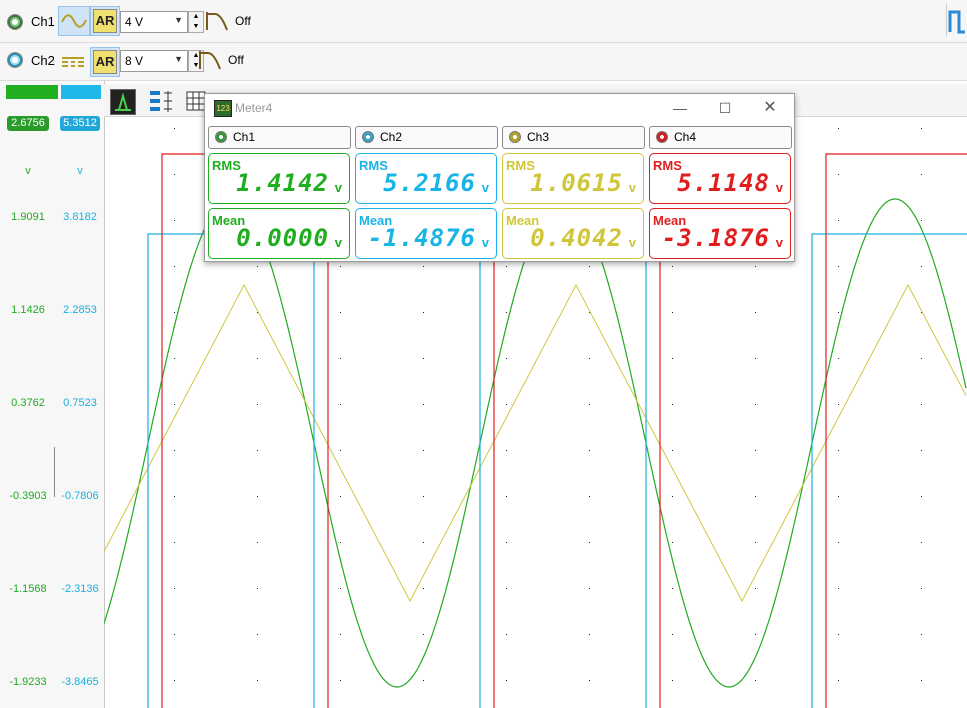  Describe the element at coordinates (134, 61) in the screenshot. I see `ch2-voltage-value: 8 V` at that location.